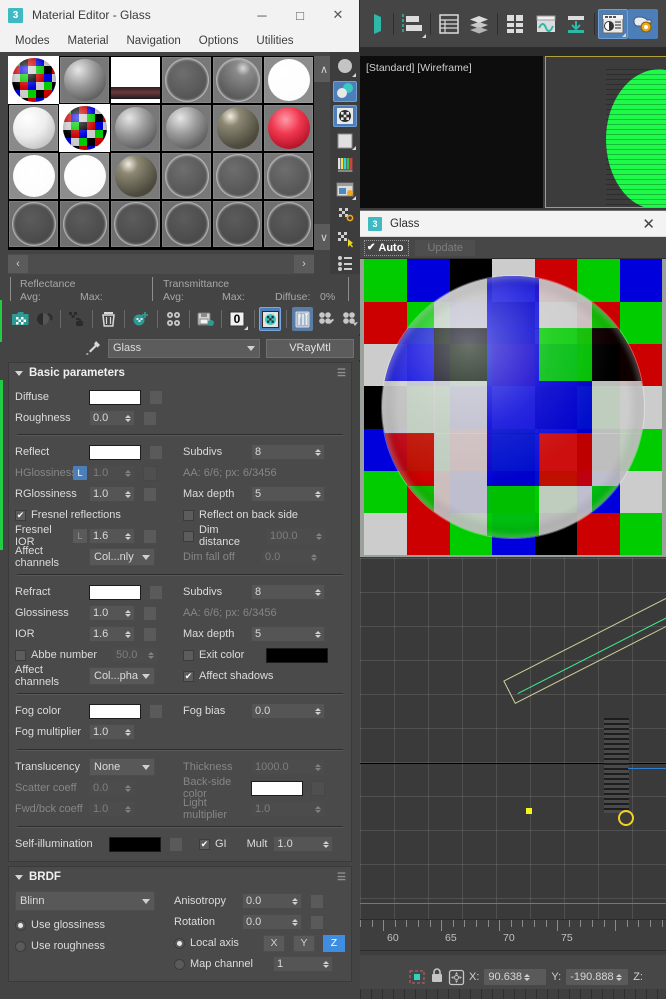  What do you see at coordinates (345, 141) in the screenshot?
I see `sample-uv-tiling-icon` at bounding box center [345, 141].